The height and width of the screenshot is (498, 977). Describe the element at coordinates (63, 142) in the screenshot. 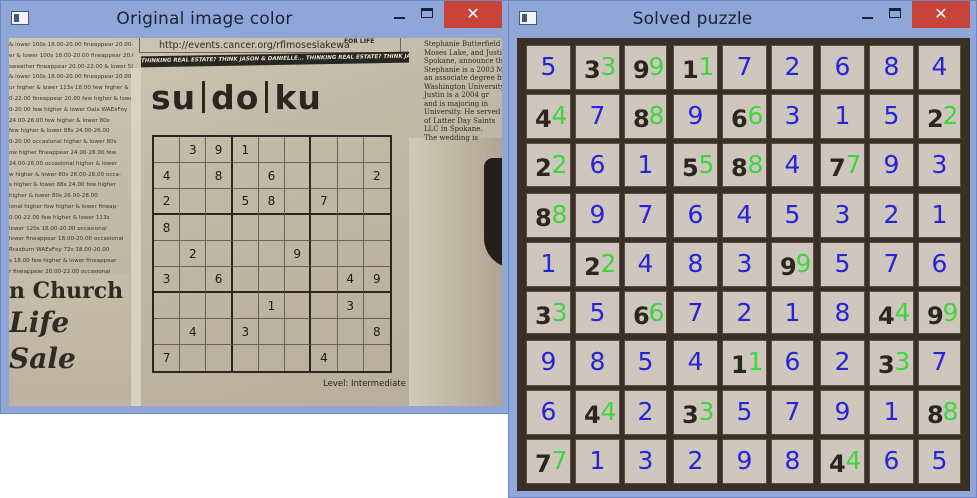

I see `weather-line: 0-20.00 occasional higher & lower 80s` at that location.